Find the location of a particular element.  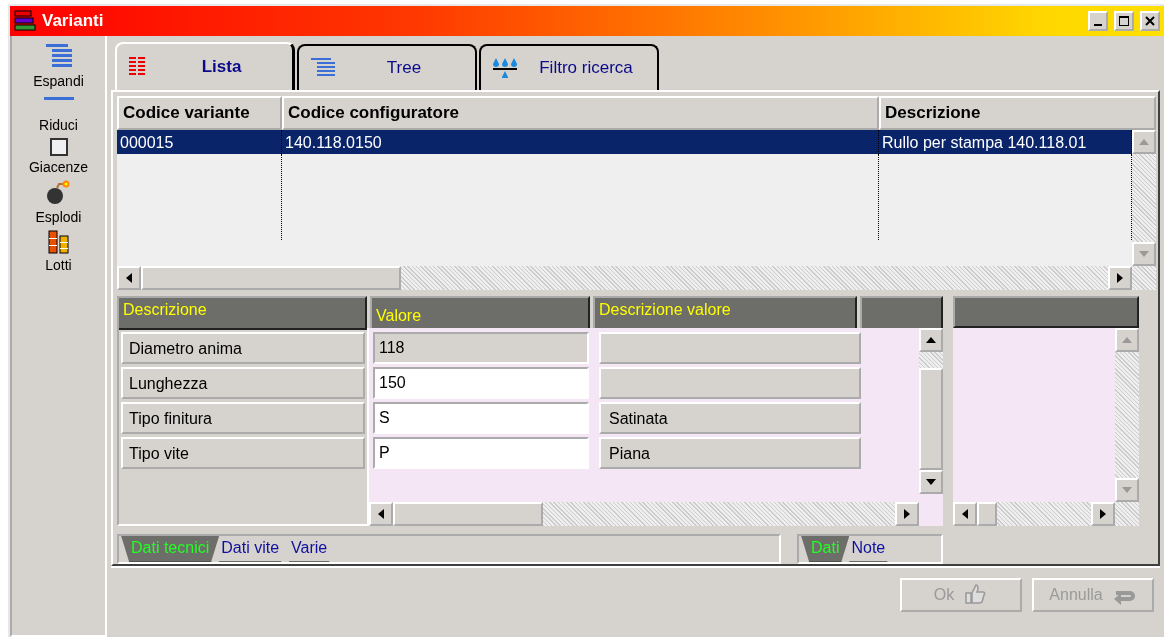

toolbar-button: Esplodi is located at coordinates (58, 203).